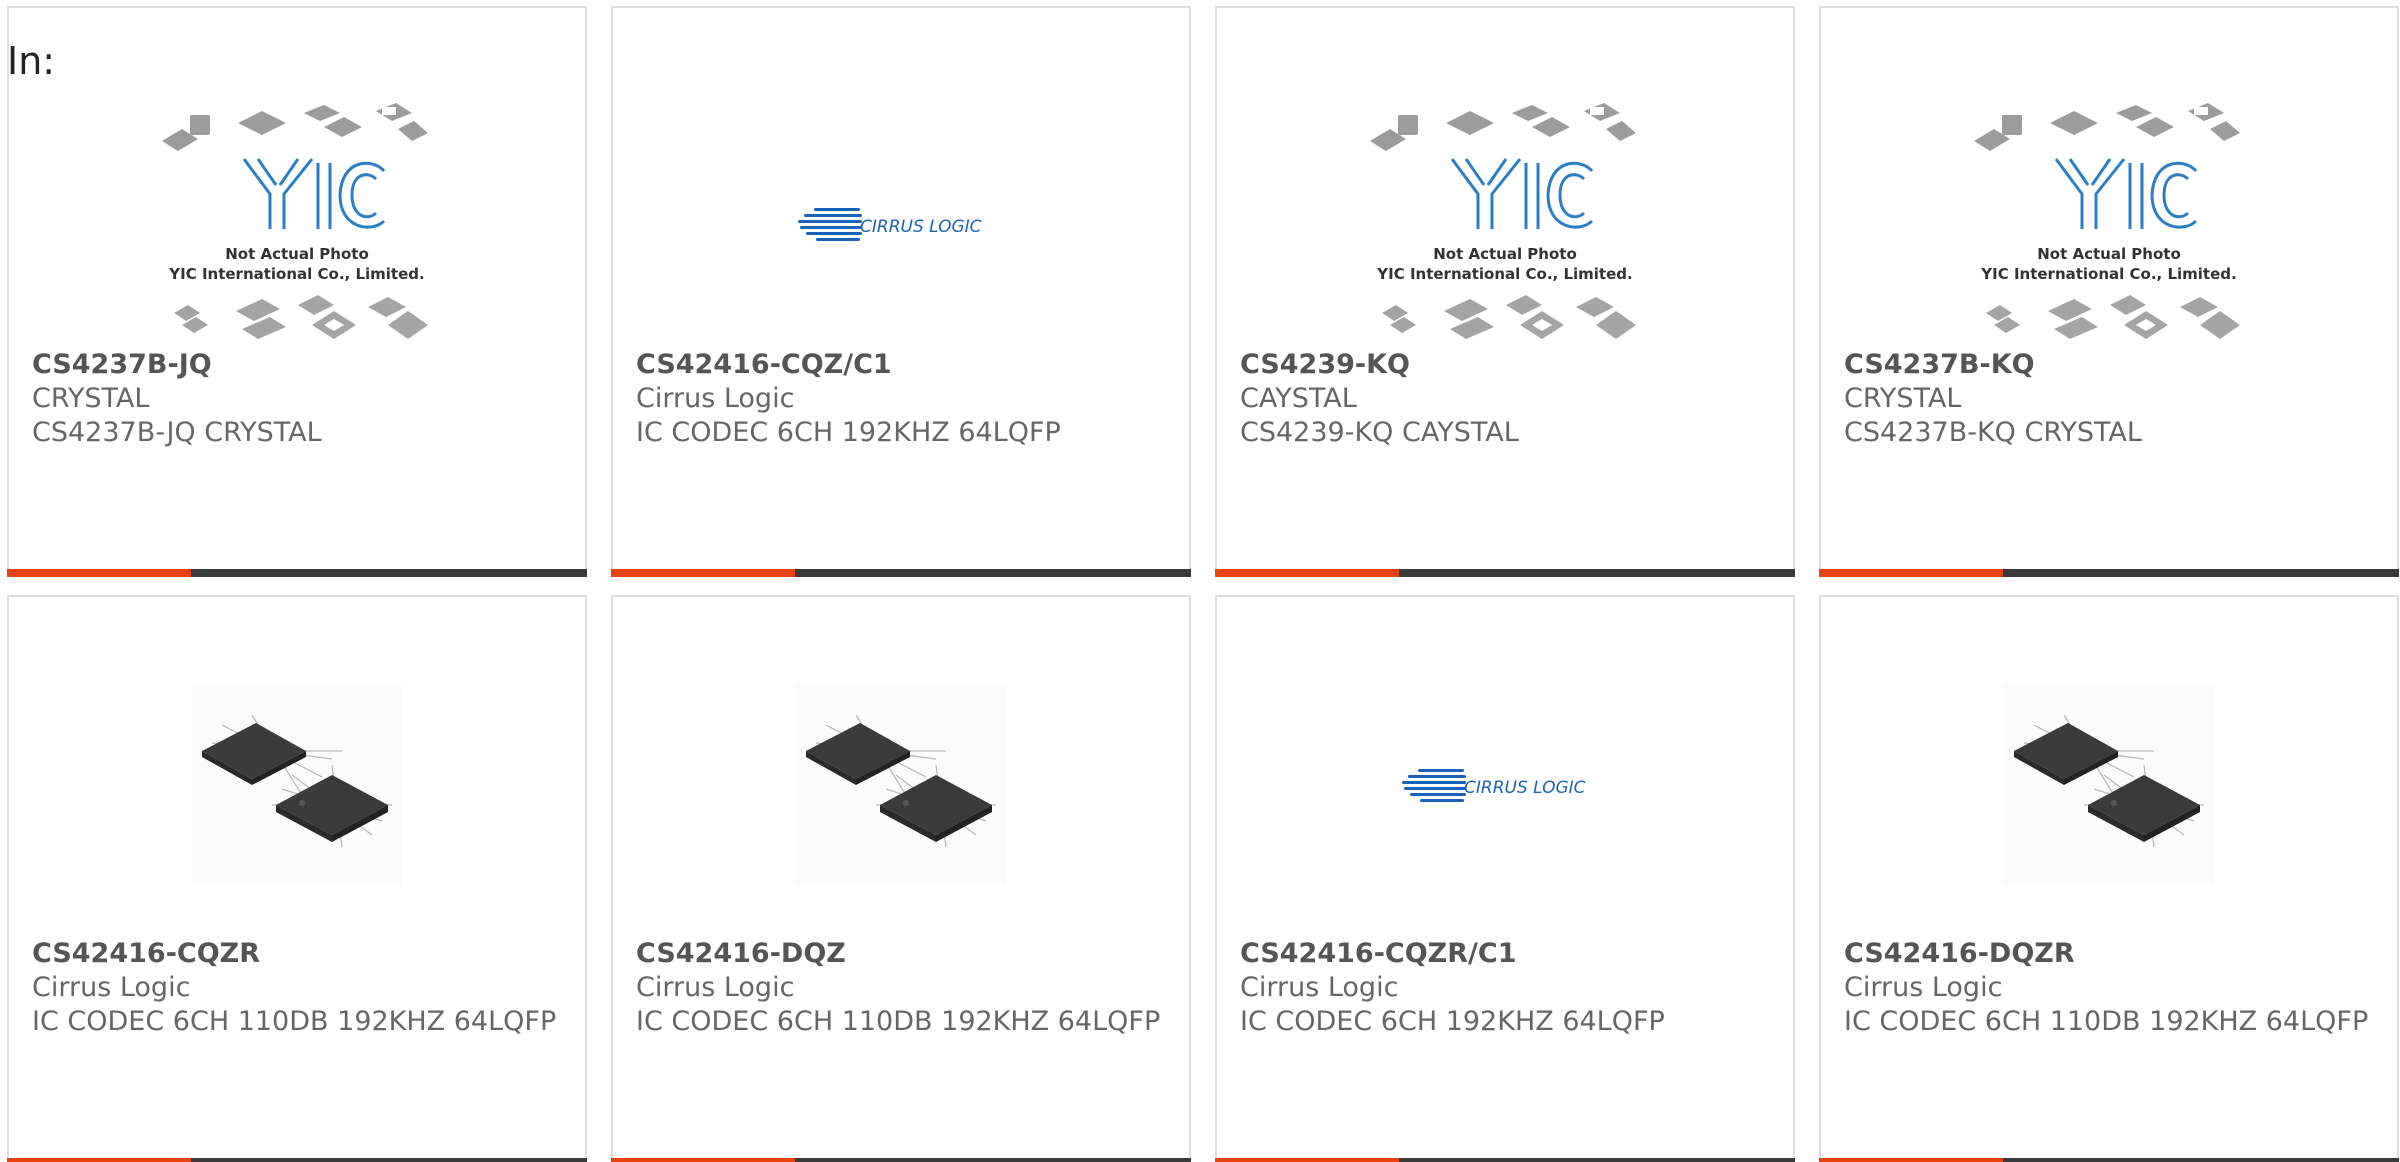  Describe the element at coordinates (2110, 399) in the screenshot. I see `product-info: CS4237B-KQ CRYSTAL CS4237B-KQ CRYSTAL` at that location.